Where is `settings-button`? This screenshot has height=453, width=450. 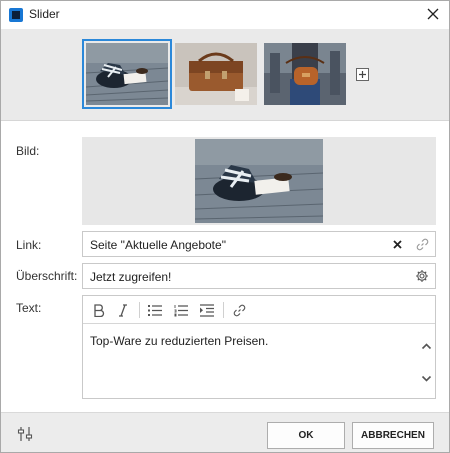 settings-button is located at coordinates (26, 434).